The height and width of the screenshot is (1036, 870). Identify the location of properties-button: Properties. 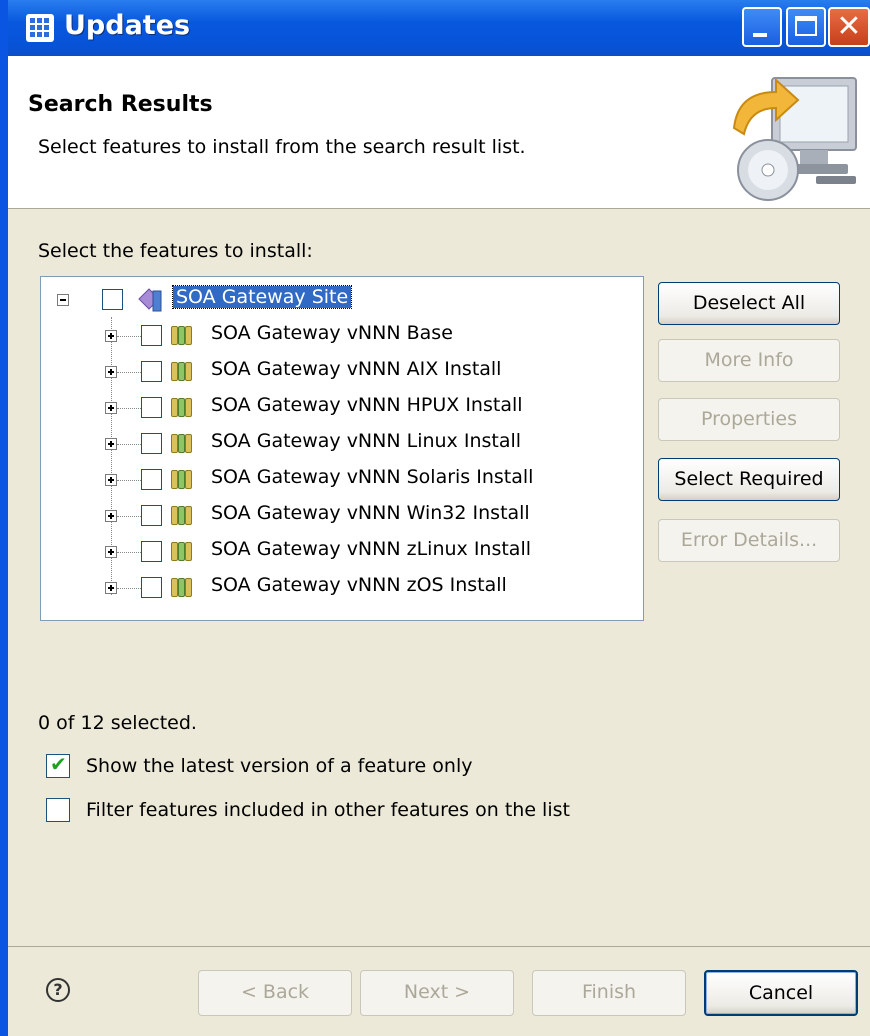
(749, 419).